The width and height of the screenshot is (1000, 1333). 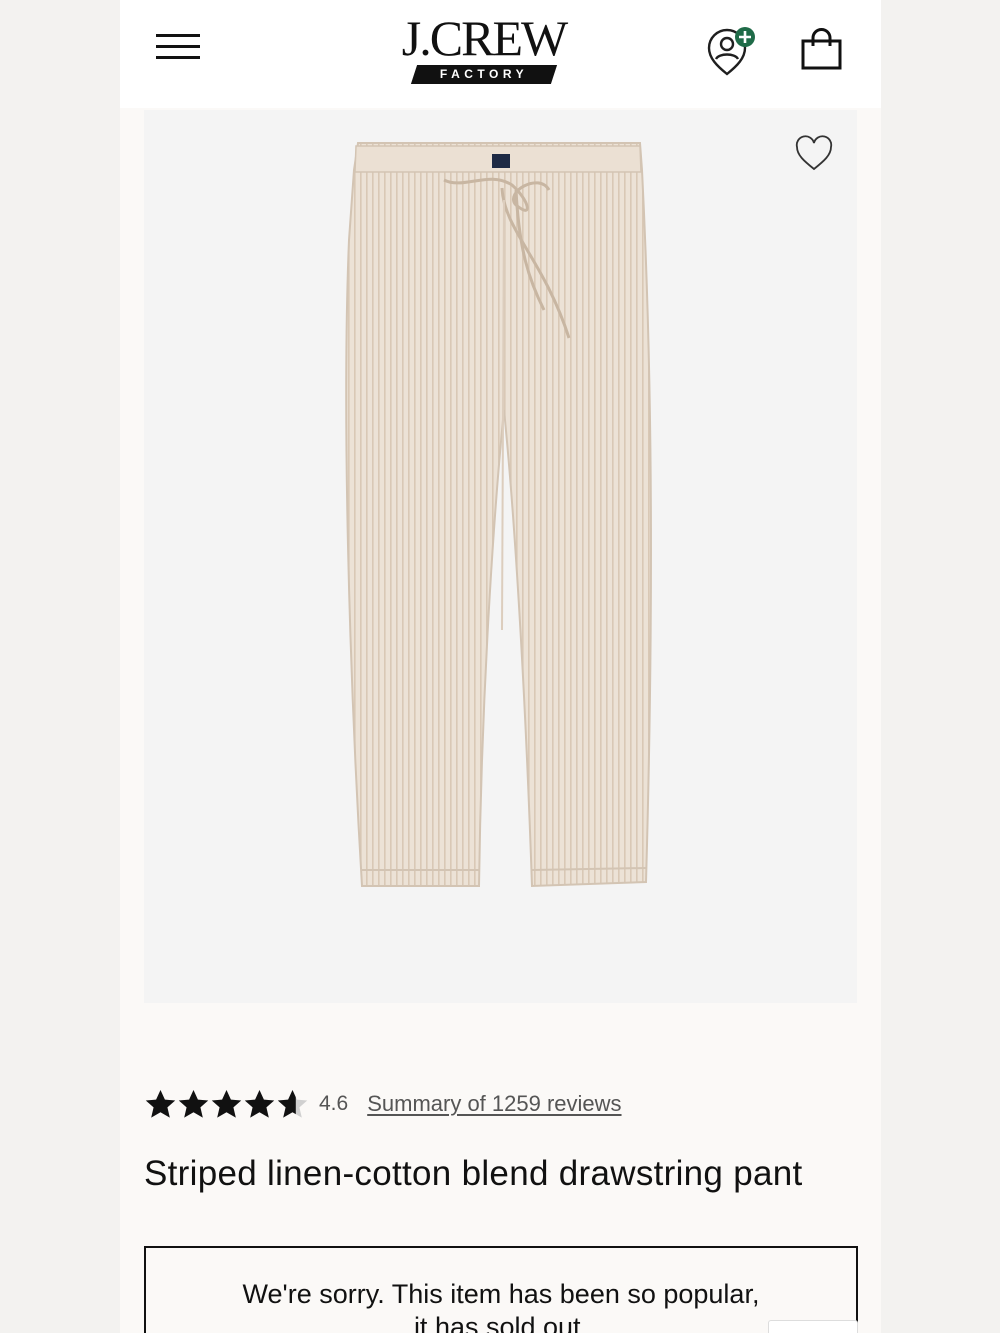 I want to click on bag-button, so click(x=822, y=50).